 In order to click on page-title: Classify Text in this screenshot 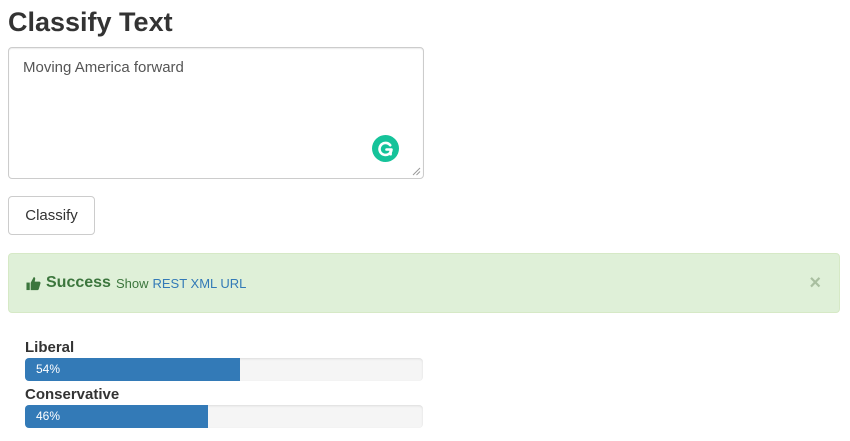, I will do `click(90, 22)`.